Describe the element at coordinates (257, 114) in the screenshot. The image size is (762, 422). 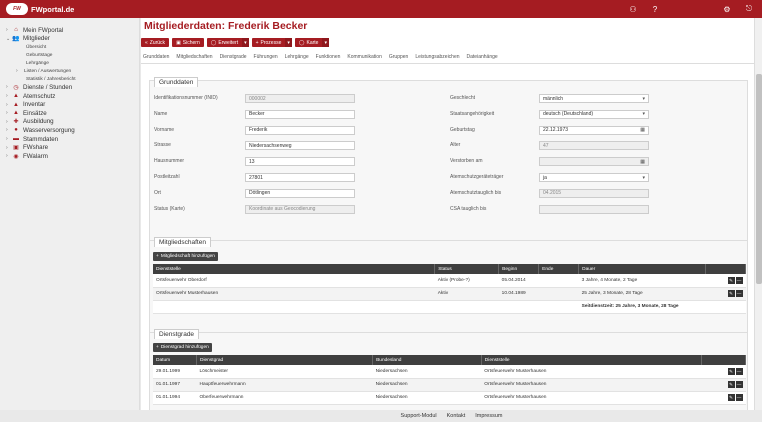
I see `field-value: Becker` at that location.